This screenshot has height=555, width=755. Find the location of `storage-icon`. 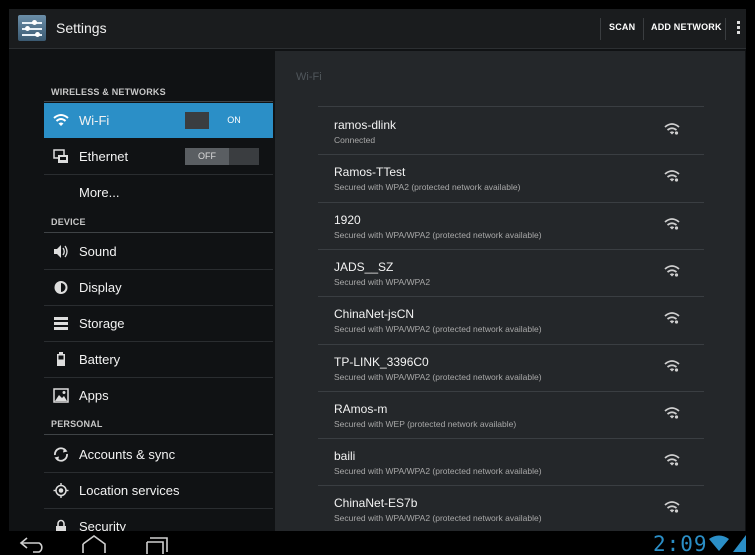

storage-icon is located at coordinates (61, 323).